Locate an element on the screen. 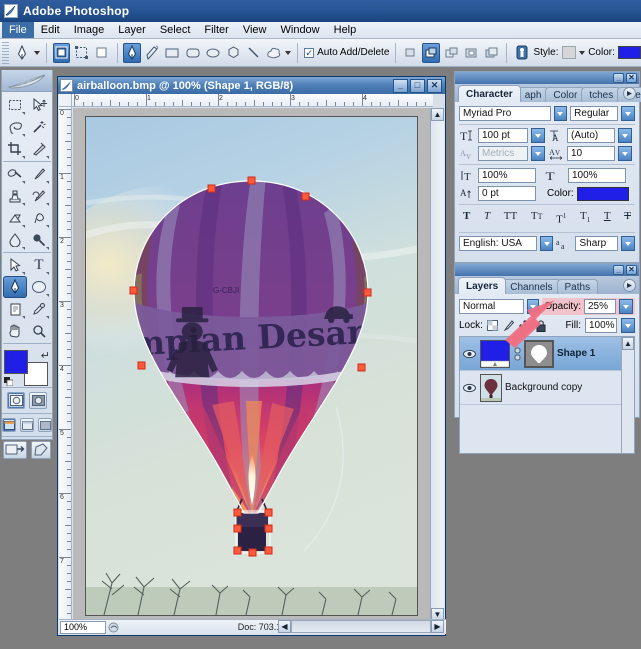  layers-palette-titlebar: _ ✕ is located at coordinates (547, 270).